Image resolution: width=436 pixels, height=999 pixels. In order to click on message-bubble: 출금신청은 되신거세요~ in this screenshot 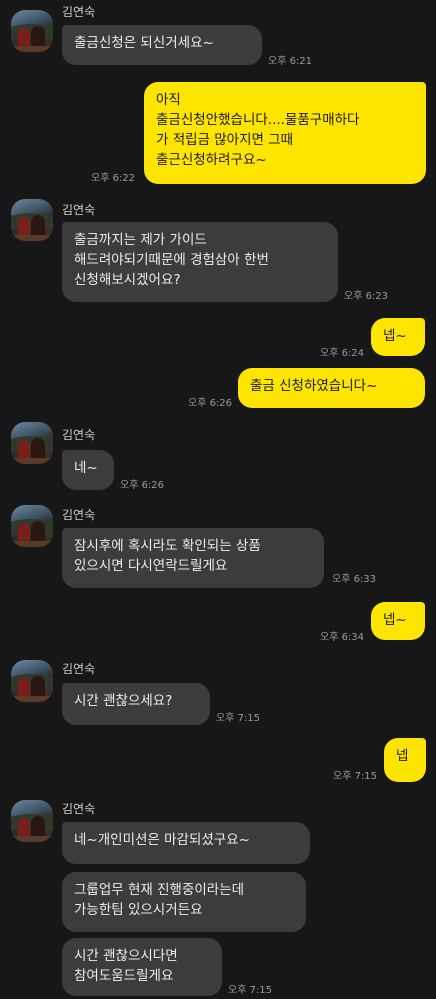, I will do `click(162, 45)`.